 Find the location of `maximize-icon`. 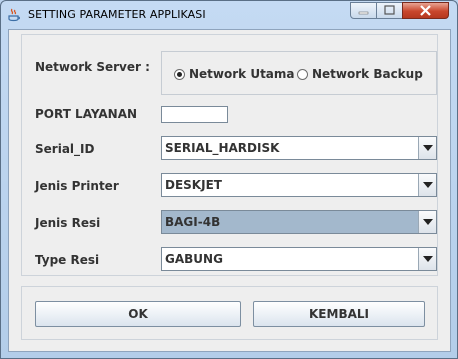

maximize-icon is located at coordinates (389, 10).